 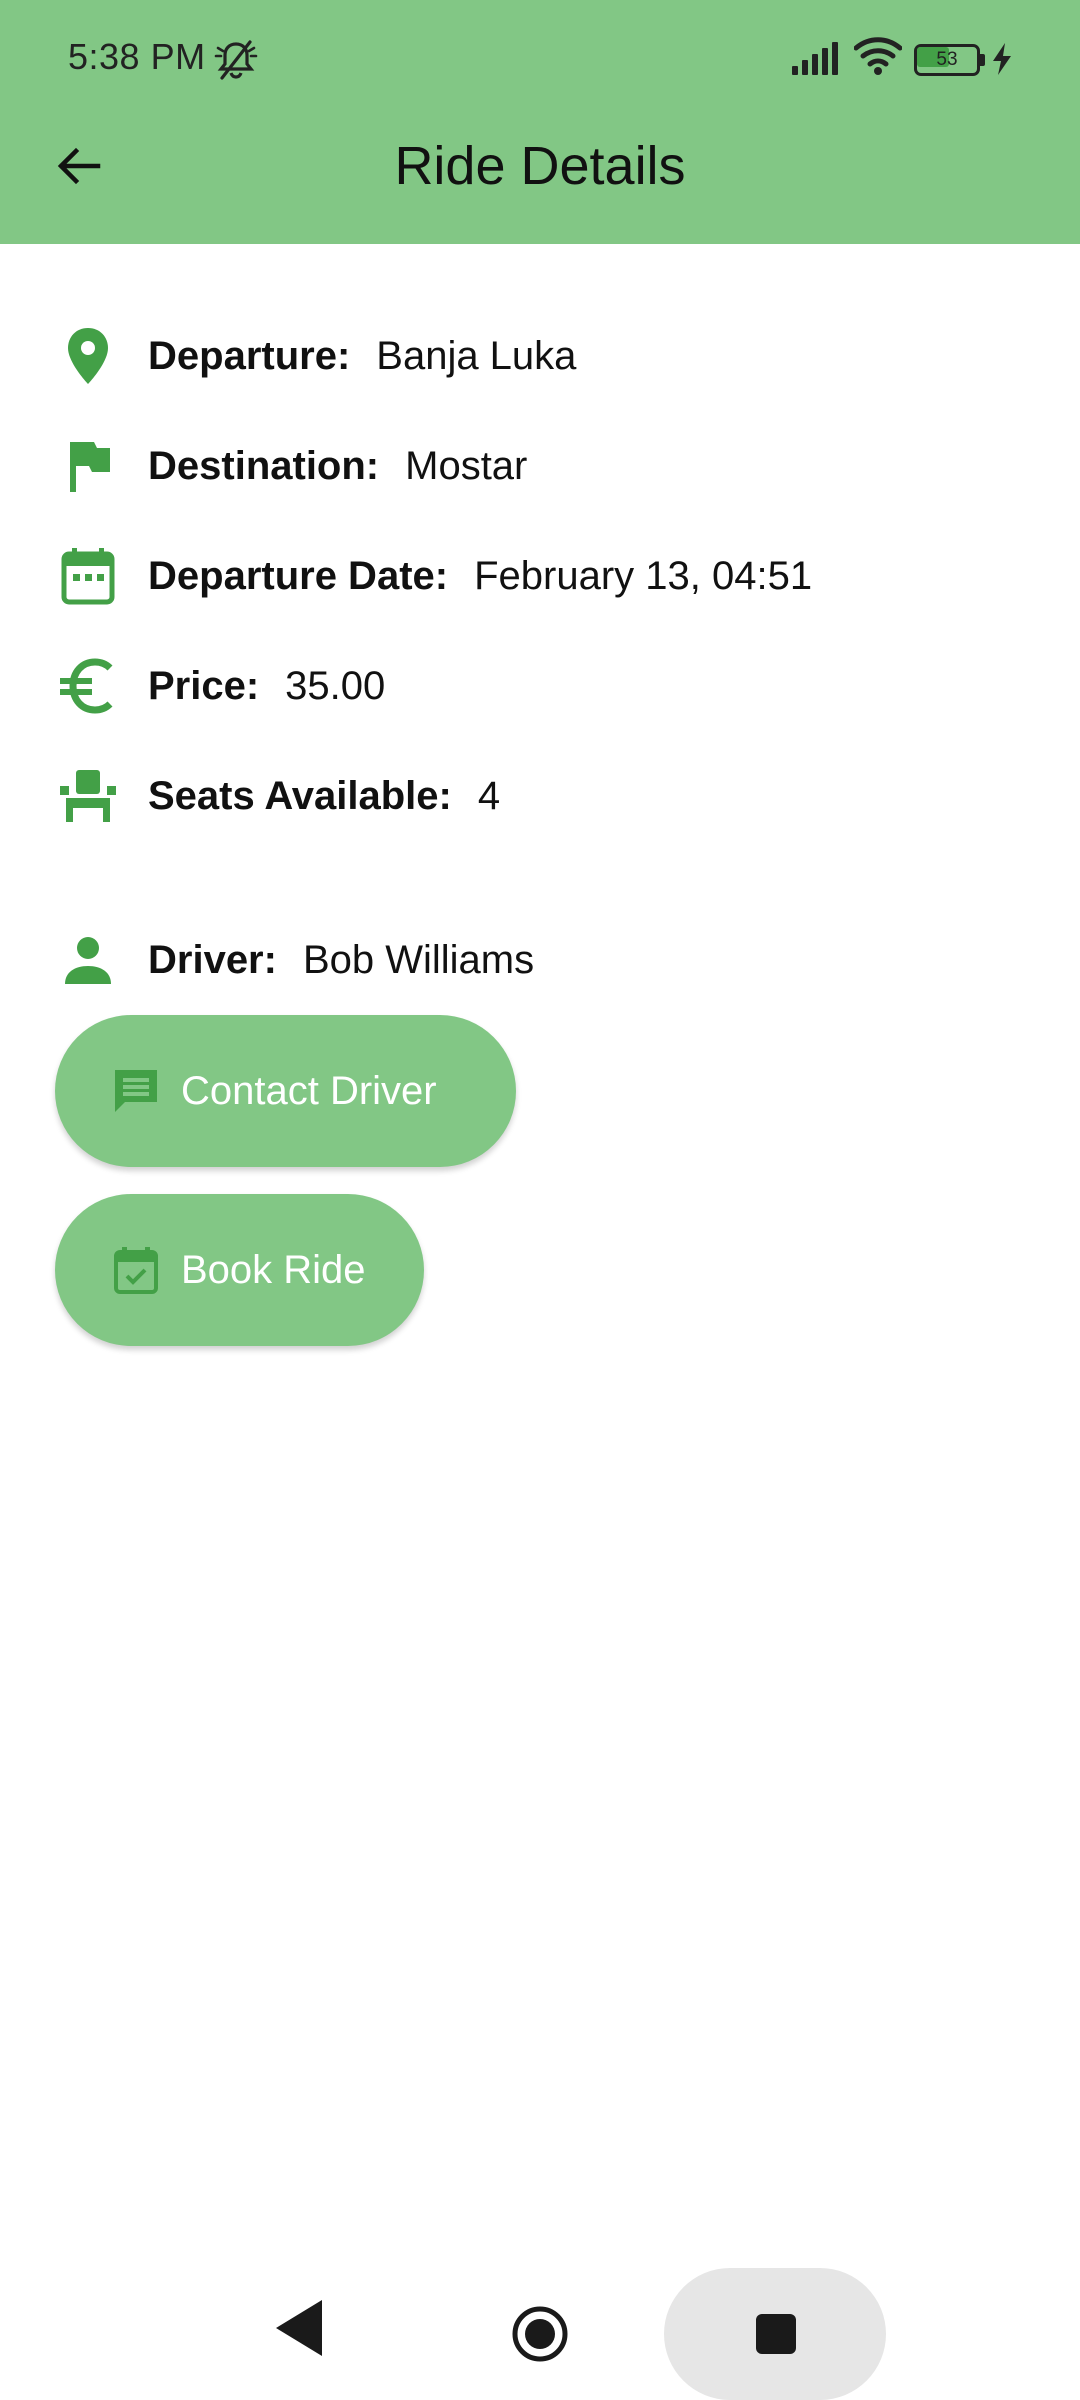 I want to click on wifi-icon, so click(x=878, y=56).